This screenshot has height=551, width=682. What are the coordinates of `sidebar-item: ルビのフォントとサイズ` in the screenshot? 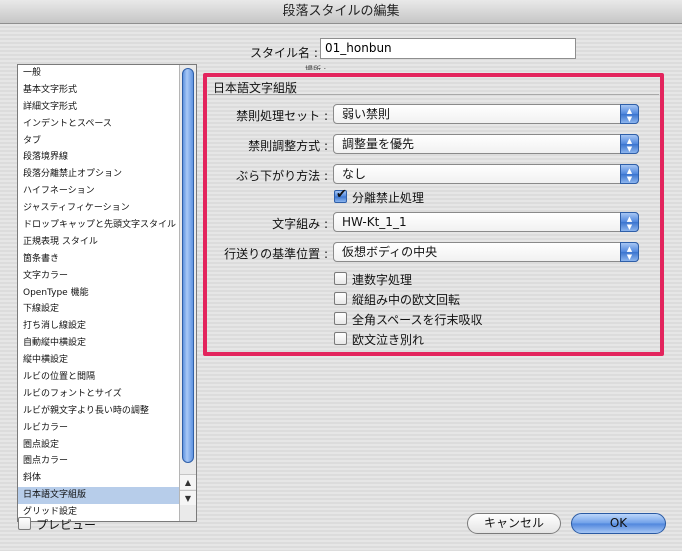 It's located at (98, 394).